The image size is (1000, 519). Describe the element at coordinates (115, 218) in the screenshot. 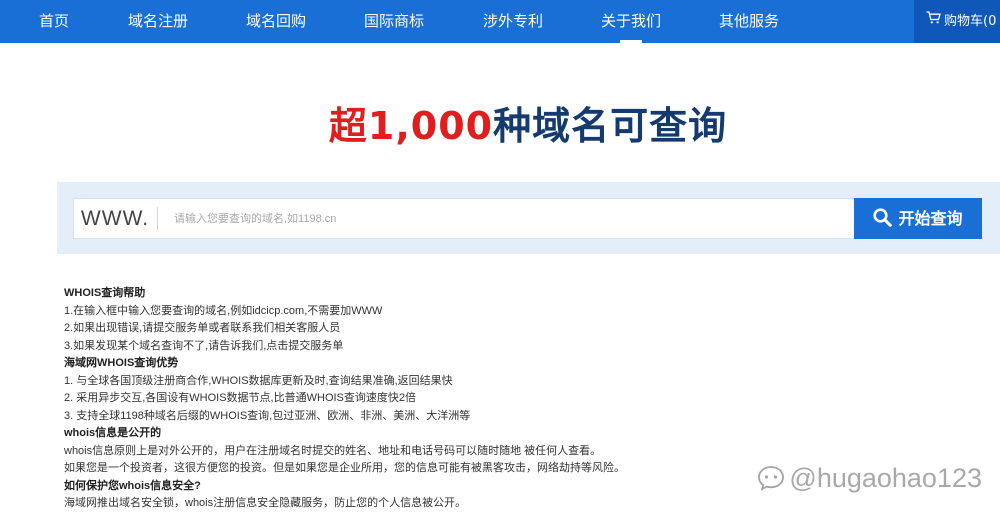

I see `www-prefix: WWW.` at that location.